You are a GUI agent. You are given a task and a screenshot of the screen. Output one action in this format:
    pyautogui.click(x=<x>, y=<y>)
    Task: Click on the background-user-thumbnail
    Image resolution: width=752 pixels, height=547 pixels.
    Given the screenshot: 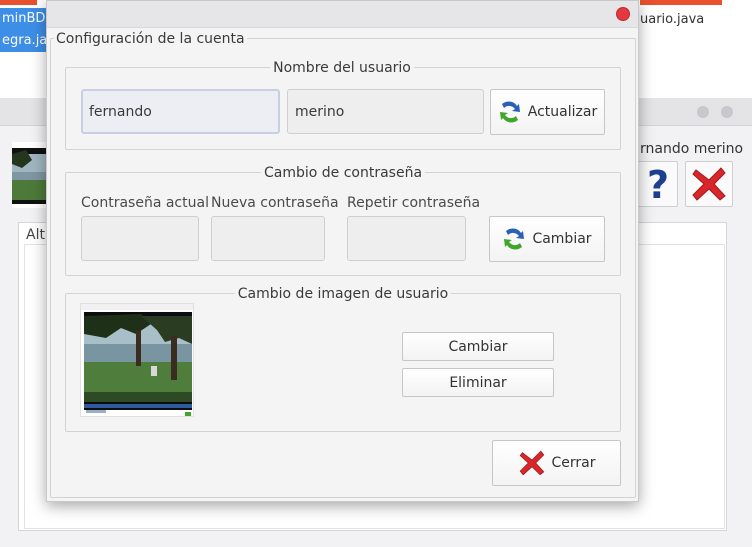 What is the action you would take?
    pyautogui.click(x=29, y=175)
    